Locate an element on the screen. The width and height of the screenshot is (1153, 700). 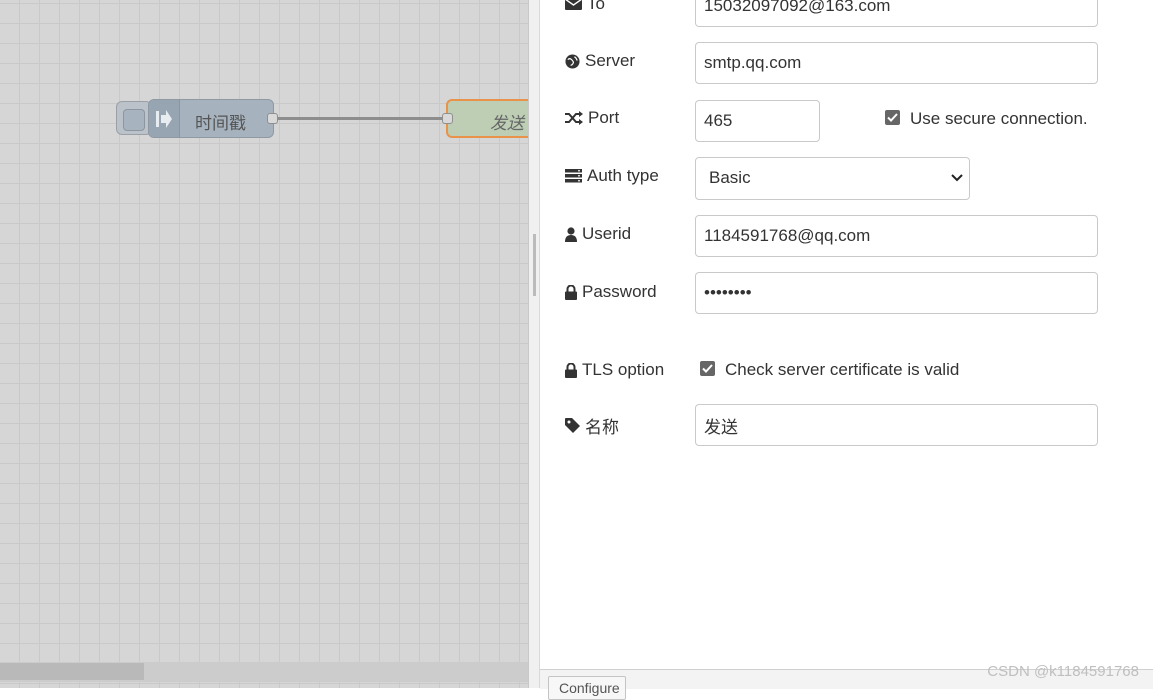
inject-trigger-square is located at coordinates (134, 120).